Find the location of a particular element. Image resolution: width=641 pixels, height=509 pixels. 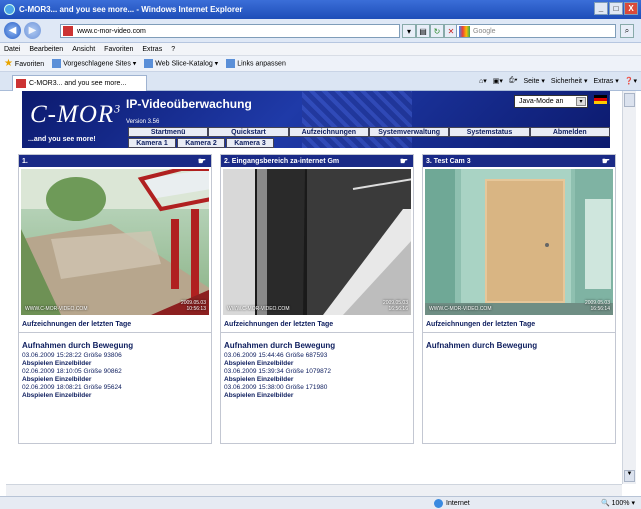

close-button: X is located at coordinates (631, 8).